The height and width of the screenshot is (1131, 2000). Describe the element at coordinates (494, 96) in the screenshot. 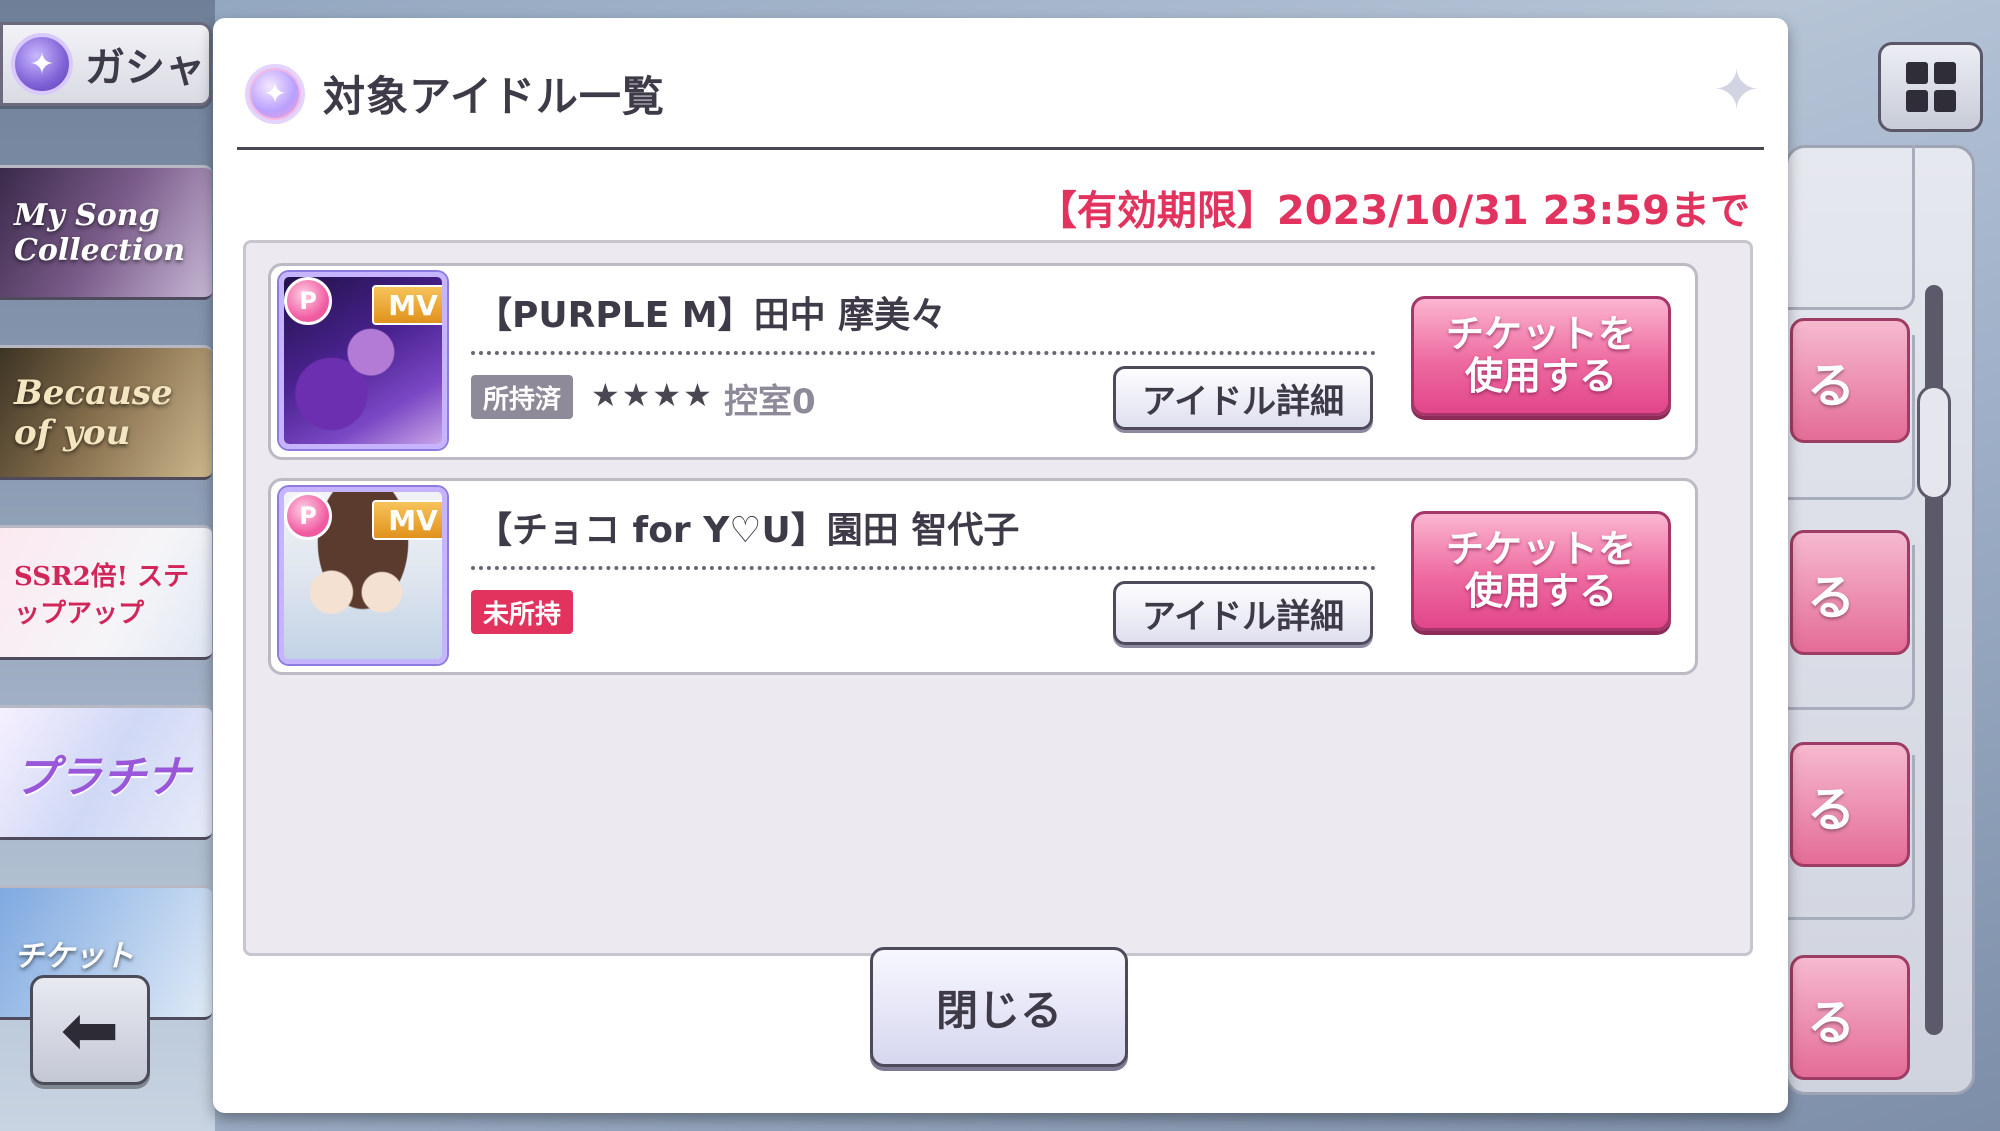

I see `dialog-title: 対象アイドル一覧` at that location.